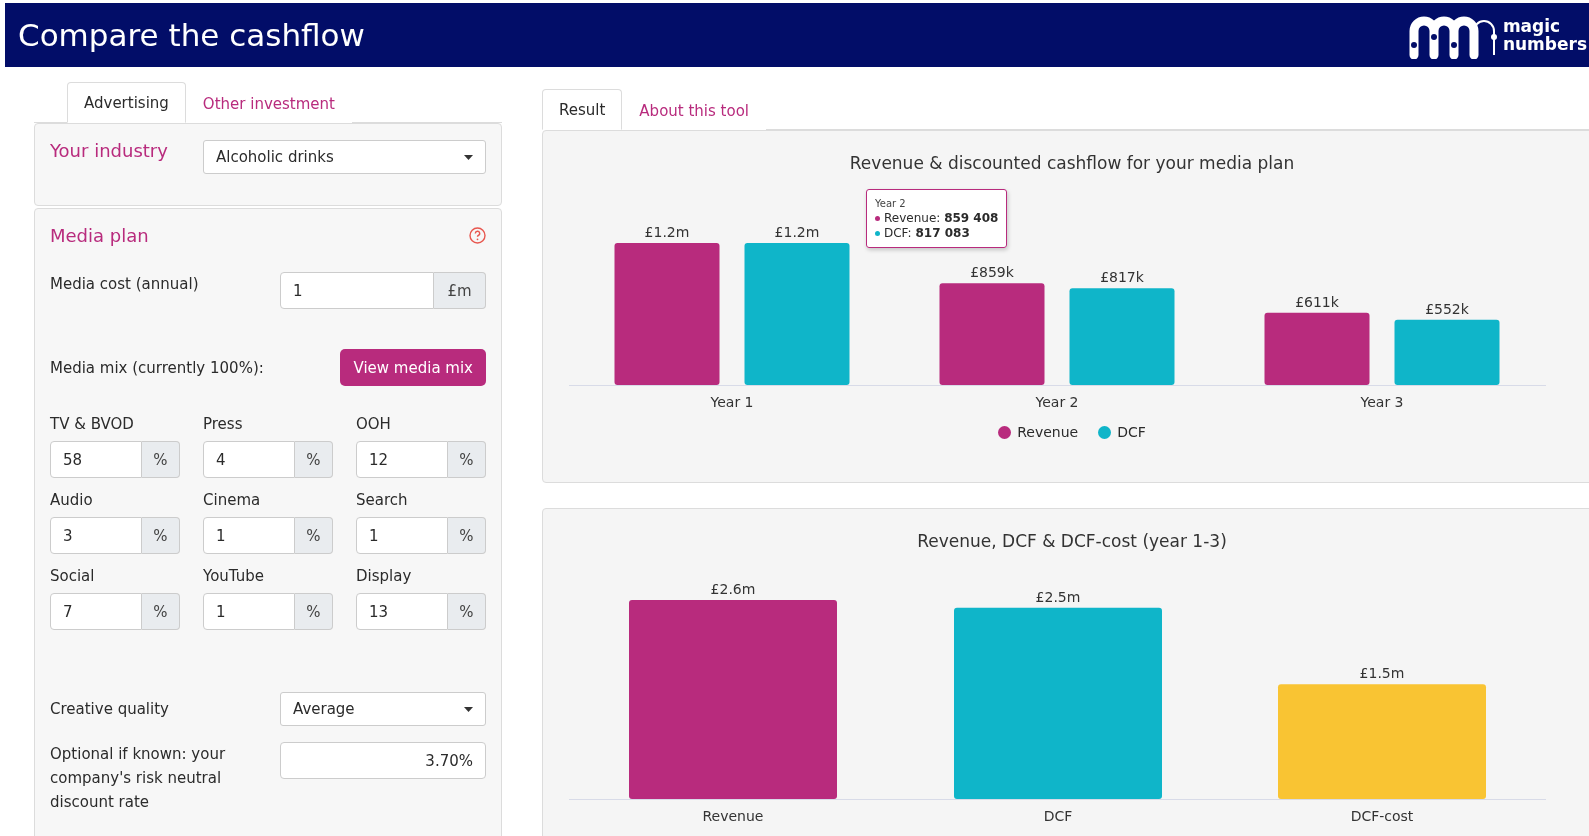 The width and height of the screenshot is (1589, 836). Describe the element at coordinates (92, 424) in the screenshot. I see `field-label: TV & BVOD` at that location.